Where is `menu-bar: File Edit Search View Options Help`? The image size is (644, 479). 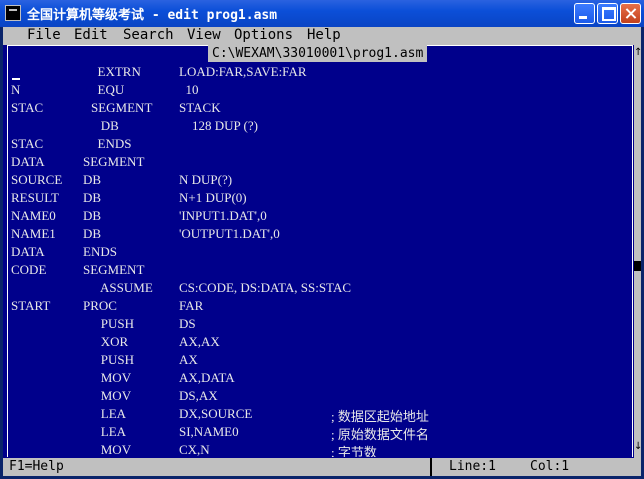 menu-bar: File Edit Search View Options Help is located at coordinates (322, 36).